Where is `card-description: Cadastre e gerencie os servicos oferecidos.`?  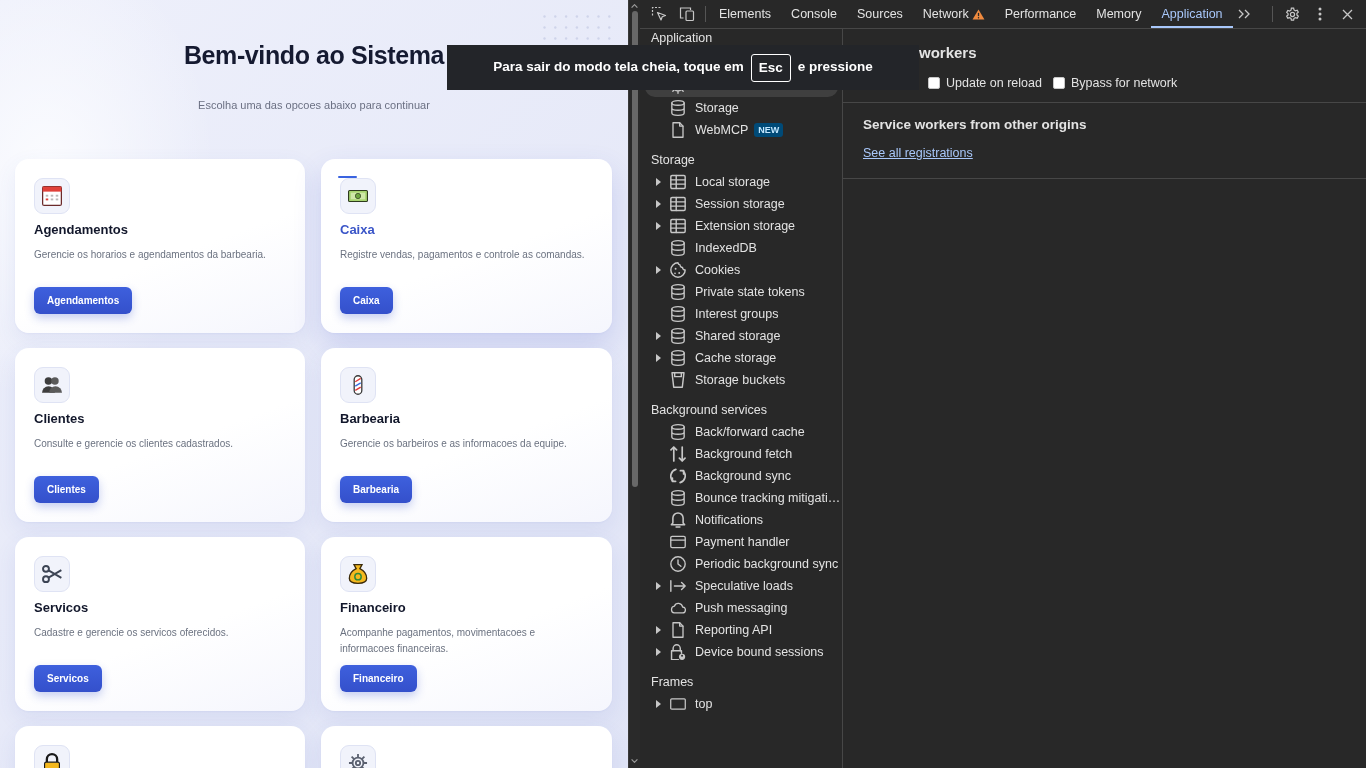 card-description: Cadastre e gerencie os servicos oferecidos. is located at coordinates (131, 633).